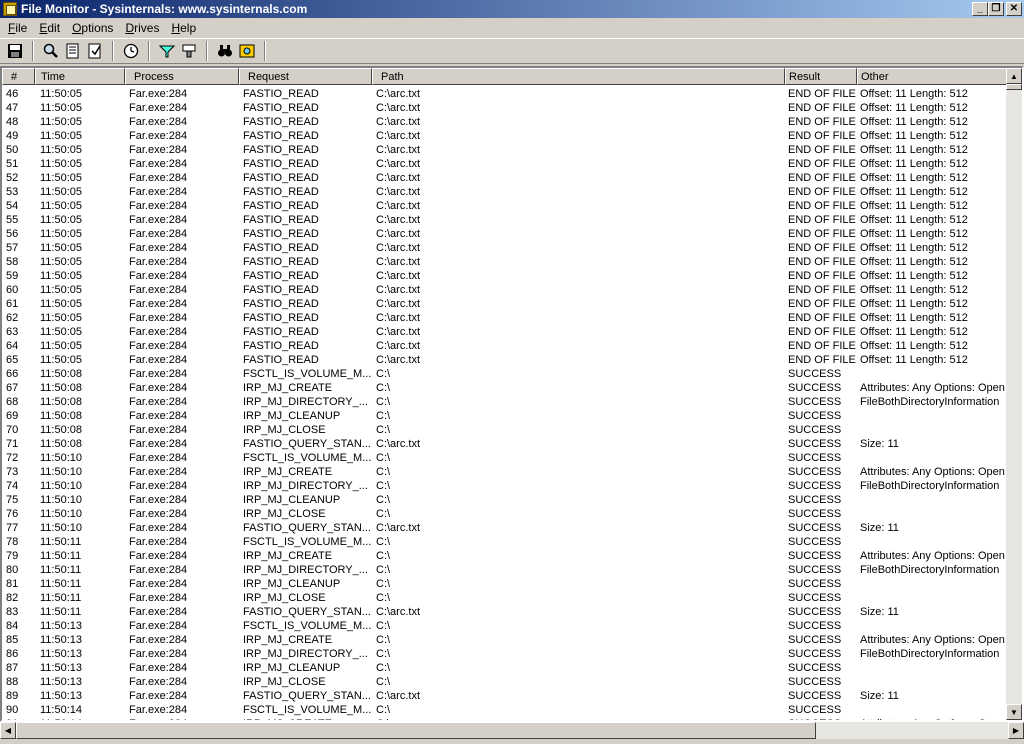 Image resolution: width=1024 pixels, height=744 pixels. I want to click on scroll-right-button: ▶, so click(1016, 730).